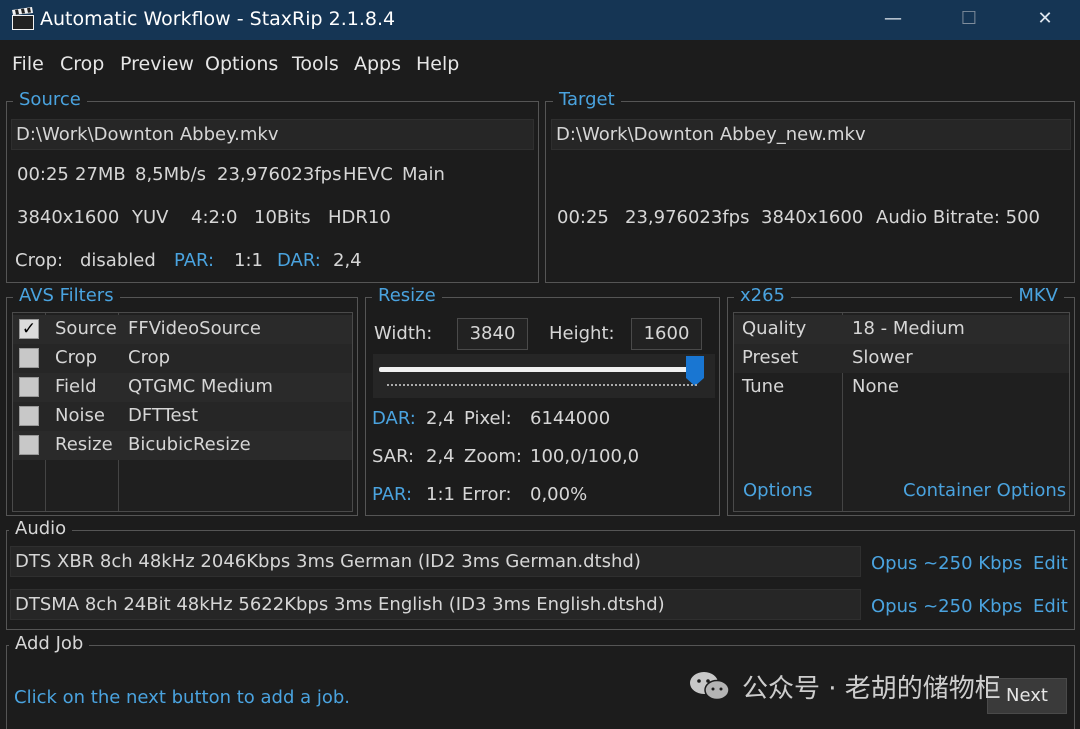 This screenshot has height=729, width=1080. Describe the element at coordinates (368, 174) in the screenshot. I see `source-codec: HEVC` at that location.